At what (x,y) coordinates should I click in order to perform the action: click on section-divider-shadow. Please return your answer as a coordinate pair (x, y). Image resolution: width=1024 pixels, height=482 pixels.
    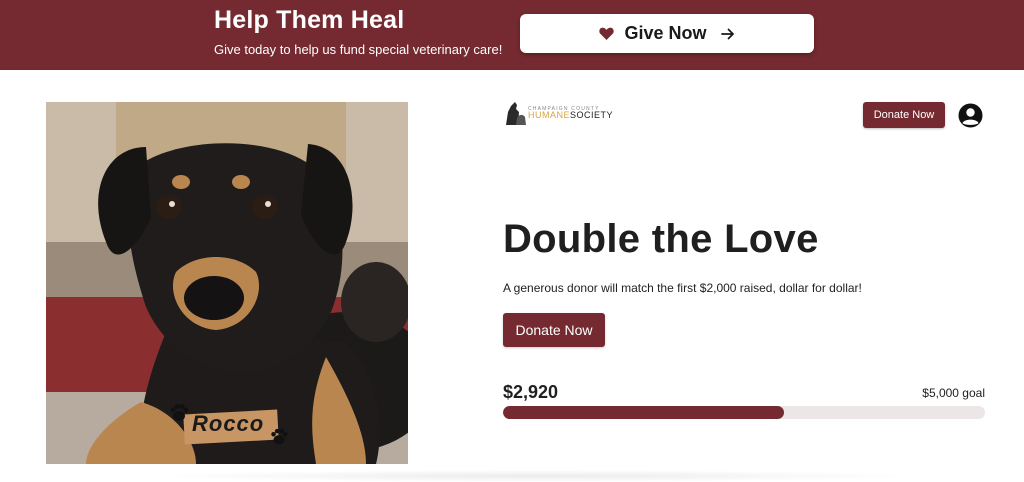
    Looking at the image, I should click on (535, 476).